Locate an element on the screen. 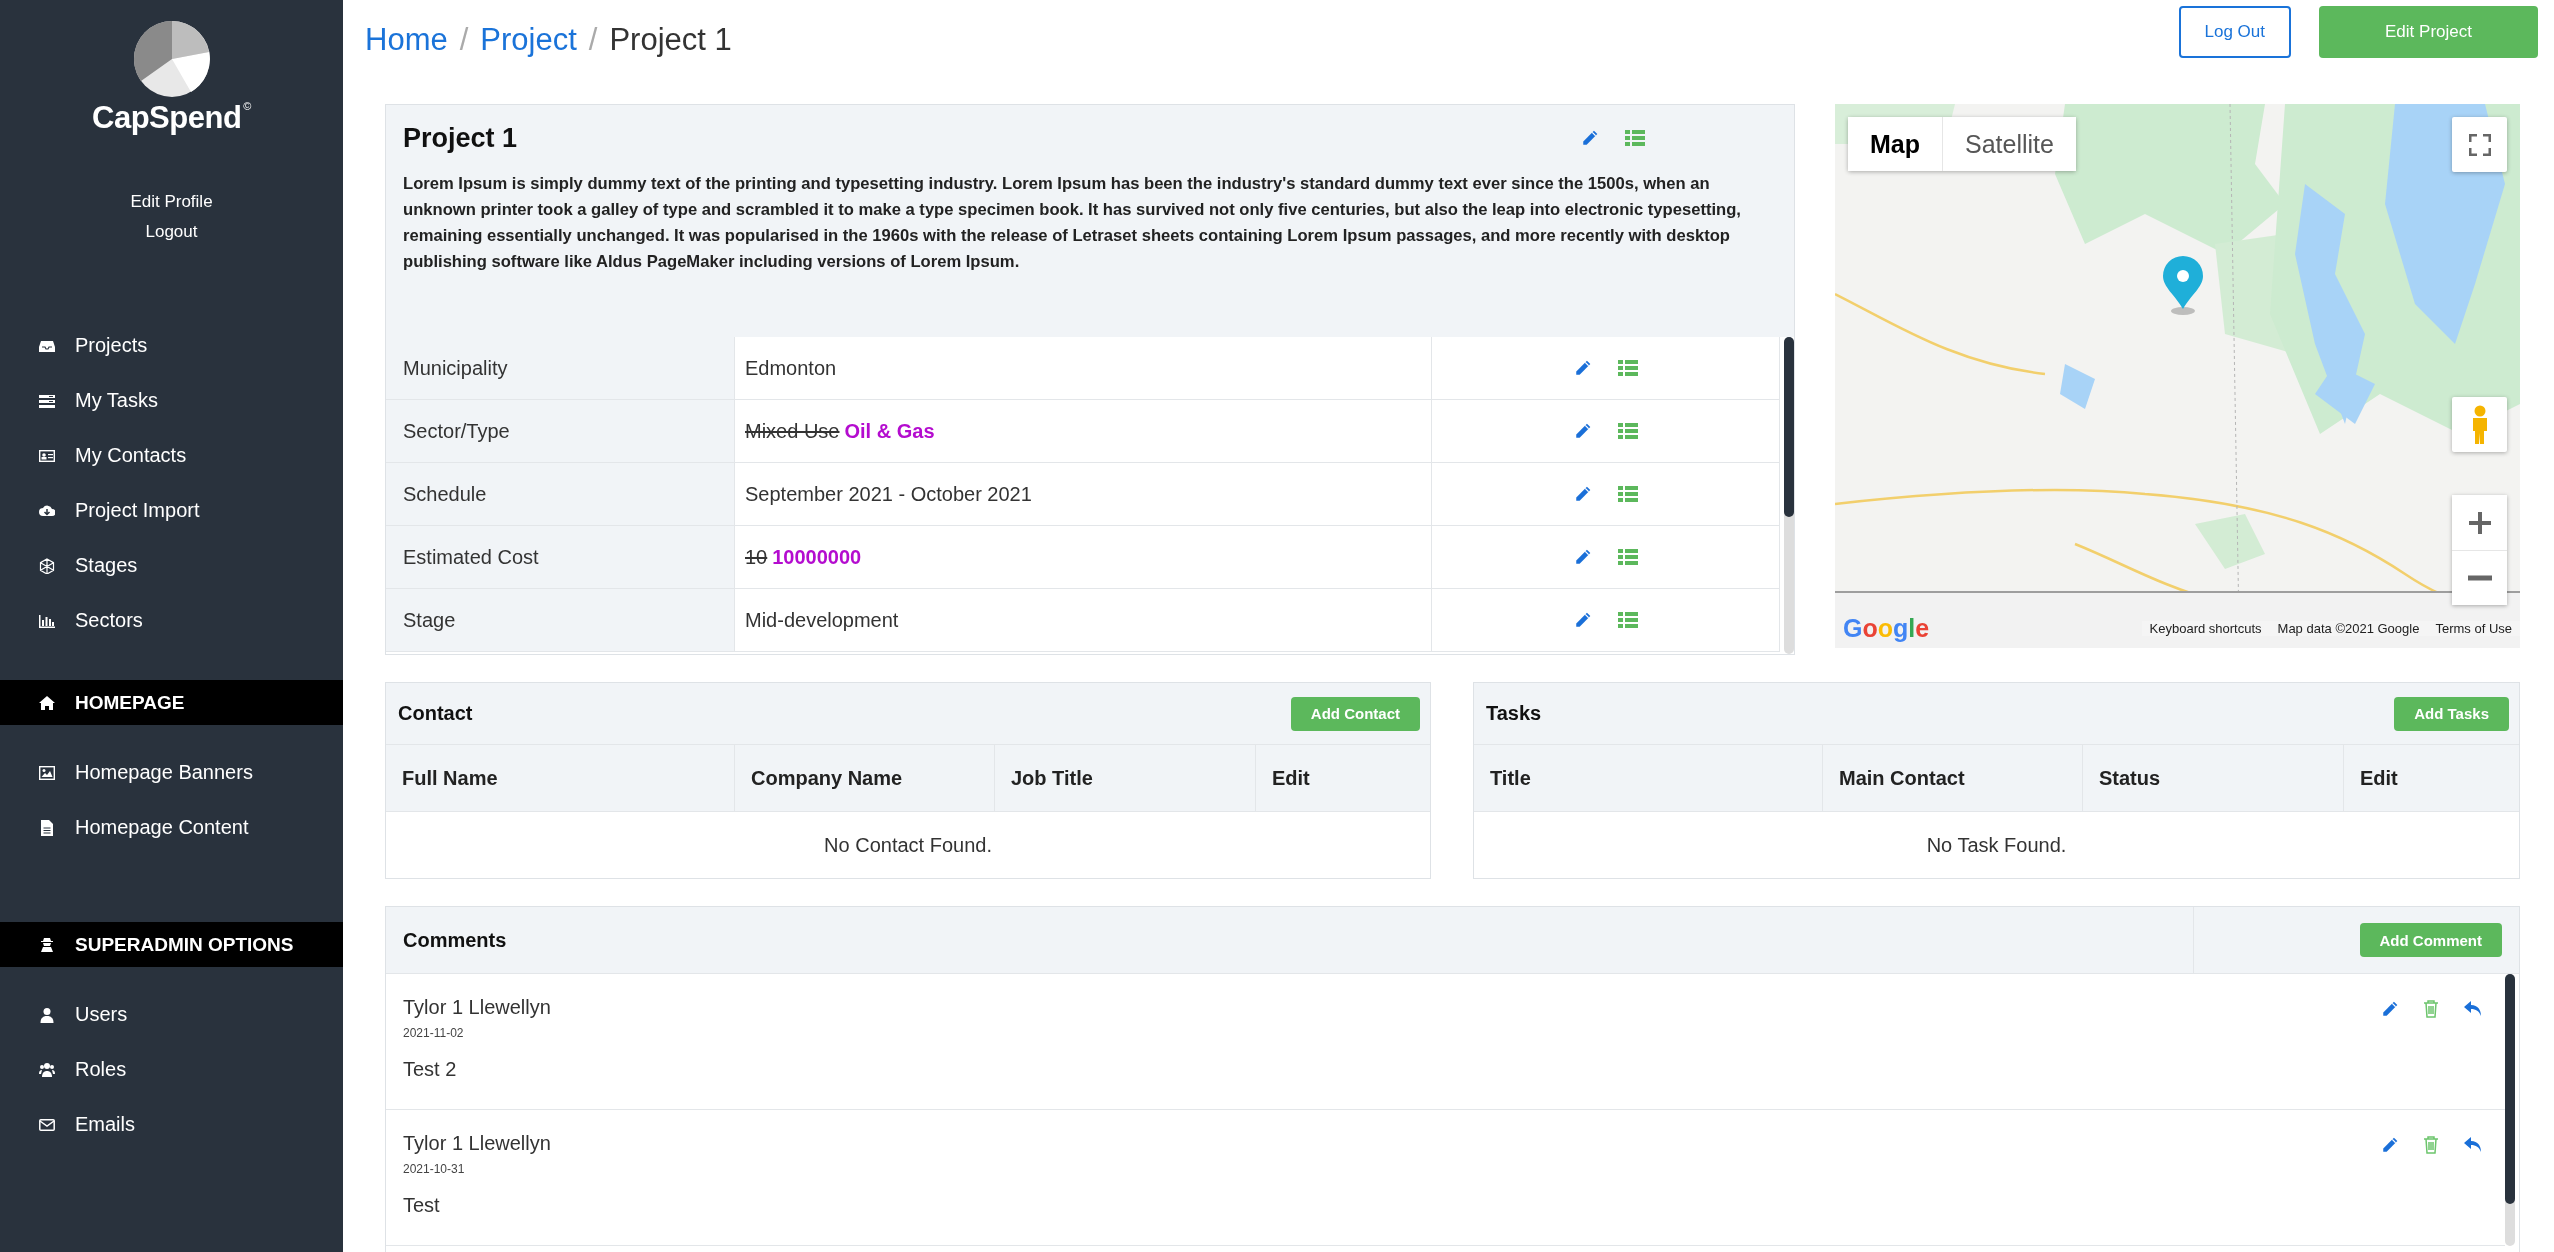 The image size is (2554, 1252). fullscreen-button is located at coordinates (2479, 144).